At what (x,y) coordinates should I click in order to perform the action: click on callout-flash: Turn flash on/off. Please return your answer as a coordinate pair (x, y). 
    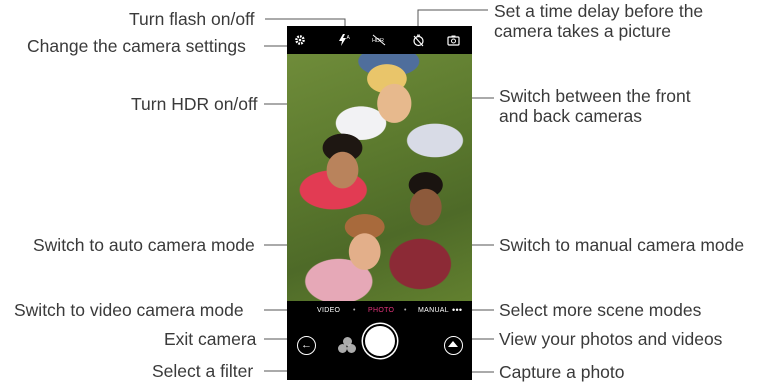
    Looking at the image, I should click on (192, 19).